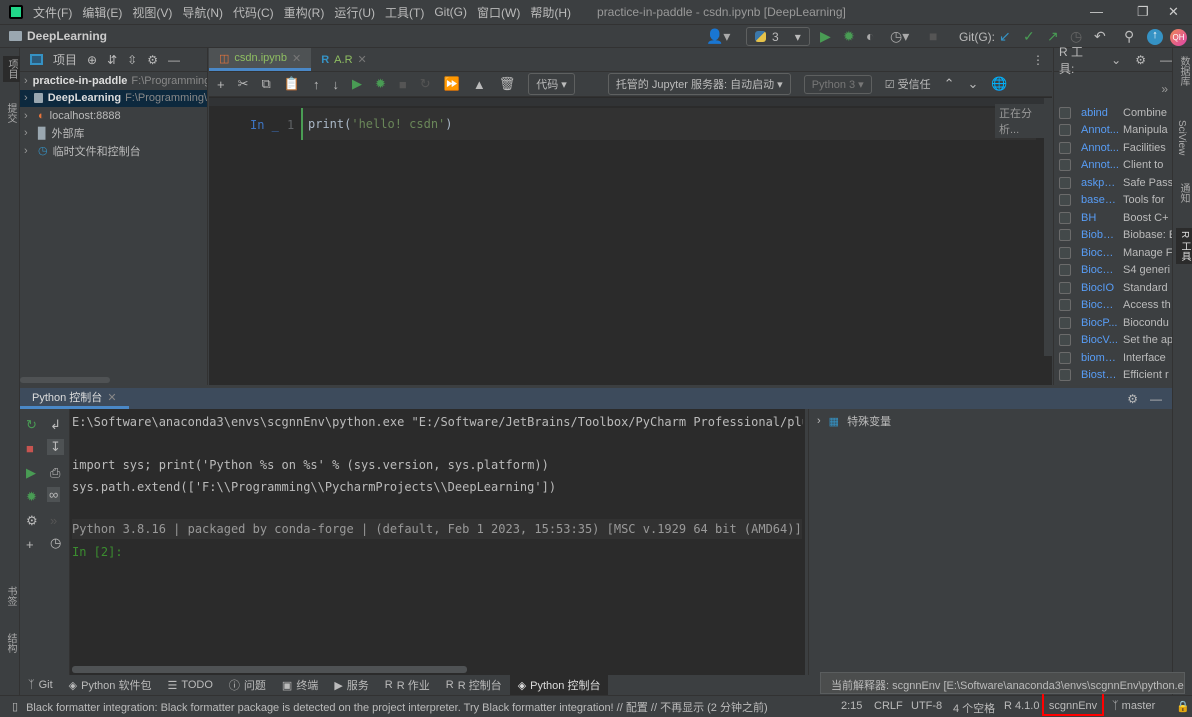 The height and width of the screenshot is (717, 1192). What do you see at coordinates (474, 685) in the screenshot?
I see `tool-tab-r-console: RR 控制台` at bounding box center [474, 685].